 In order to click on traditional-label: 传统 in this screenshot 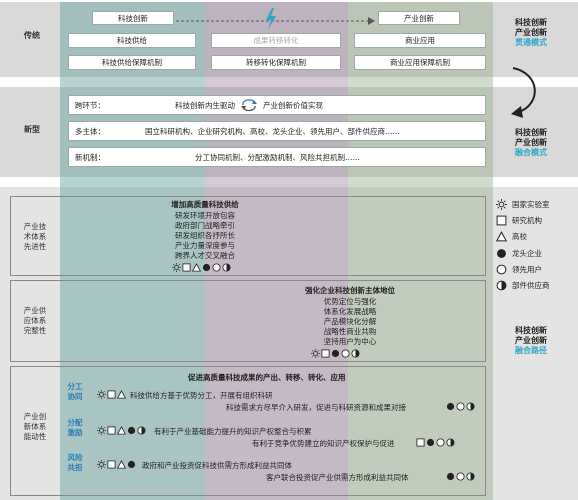, I will do `click(32, 35)`.